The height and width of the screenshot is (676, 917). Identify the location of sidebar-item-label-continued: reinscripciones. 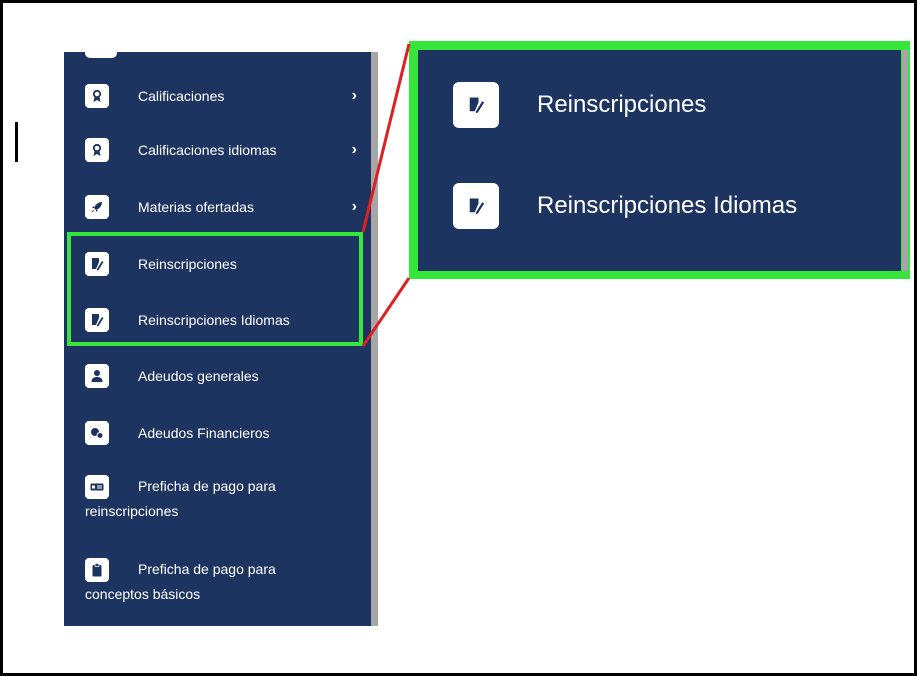
(132, 511).